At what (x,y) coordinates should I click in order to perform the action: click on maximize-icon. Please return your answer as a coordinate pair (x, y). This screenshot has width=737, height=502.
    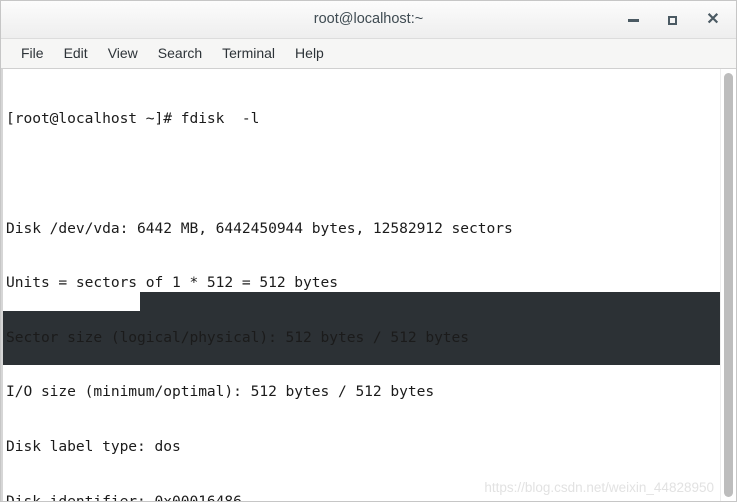
    Looking at the image, I should click on (672, 20).